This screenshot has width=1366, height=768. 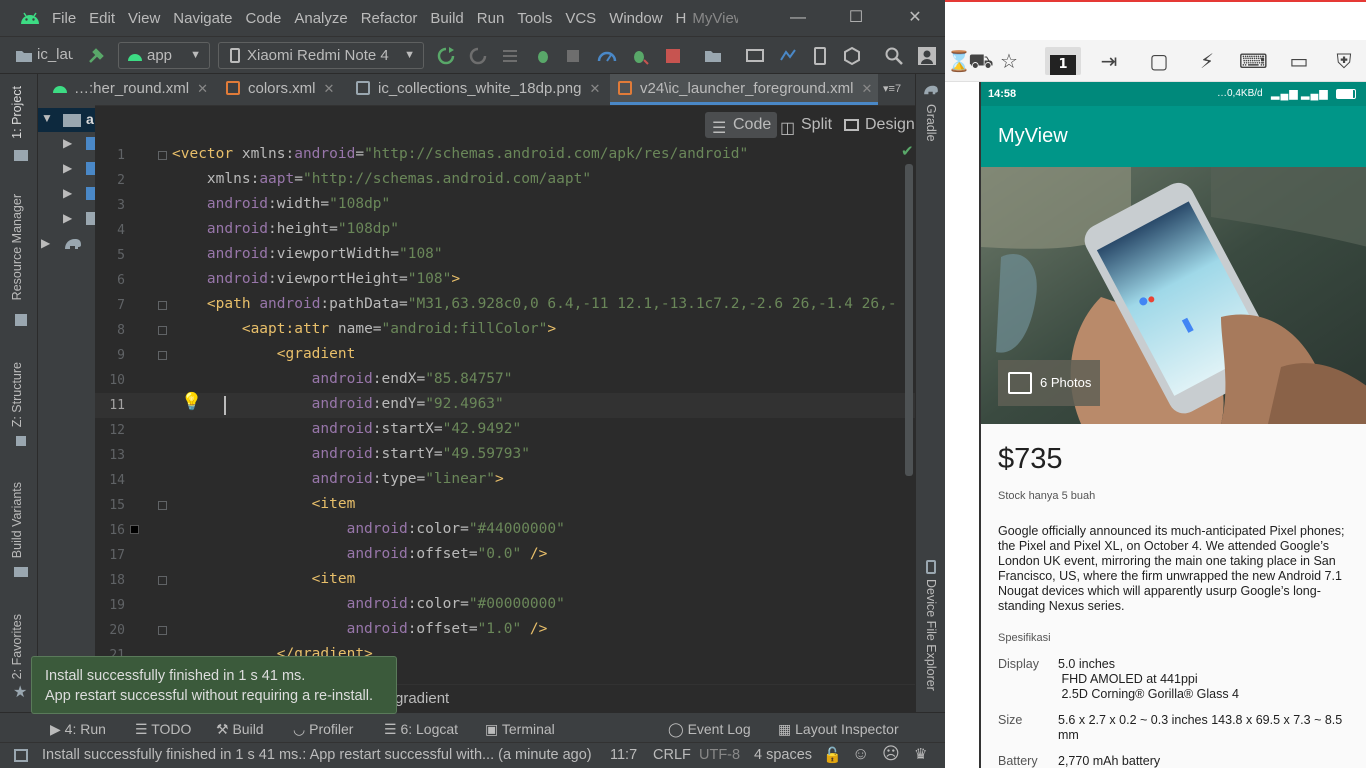 I want to click on maximize-button: ☐, so click(x=856, y=18).